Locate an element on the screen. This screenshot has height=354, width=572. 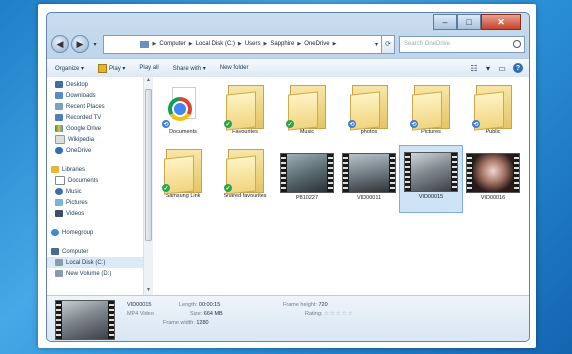
scroll-down-icon: ▼ is located at coordinates (148, 291).